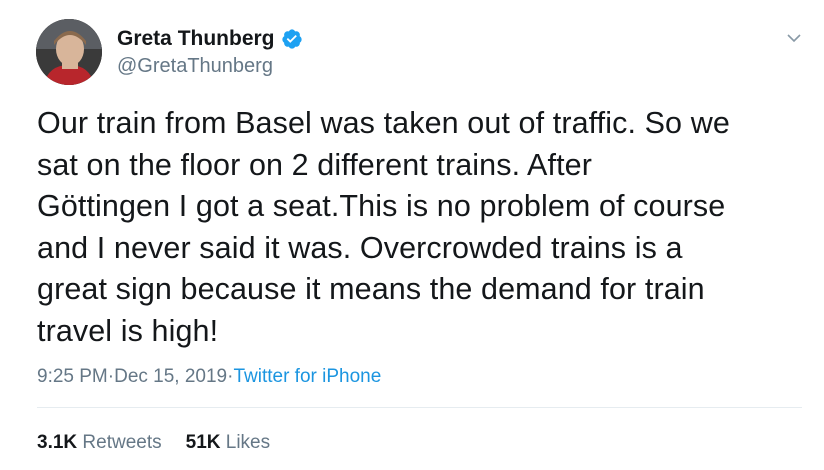 This screenshot has width=824, height=470. I want to click on tweet-date: Dec 15, 2019, so click(170, 377).